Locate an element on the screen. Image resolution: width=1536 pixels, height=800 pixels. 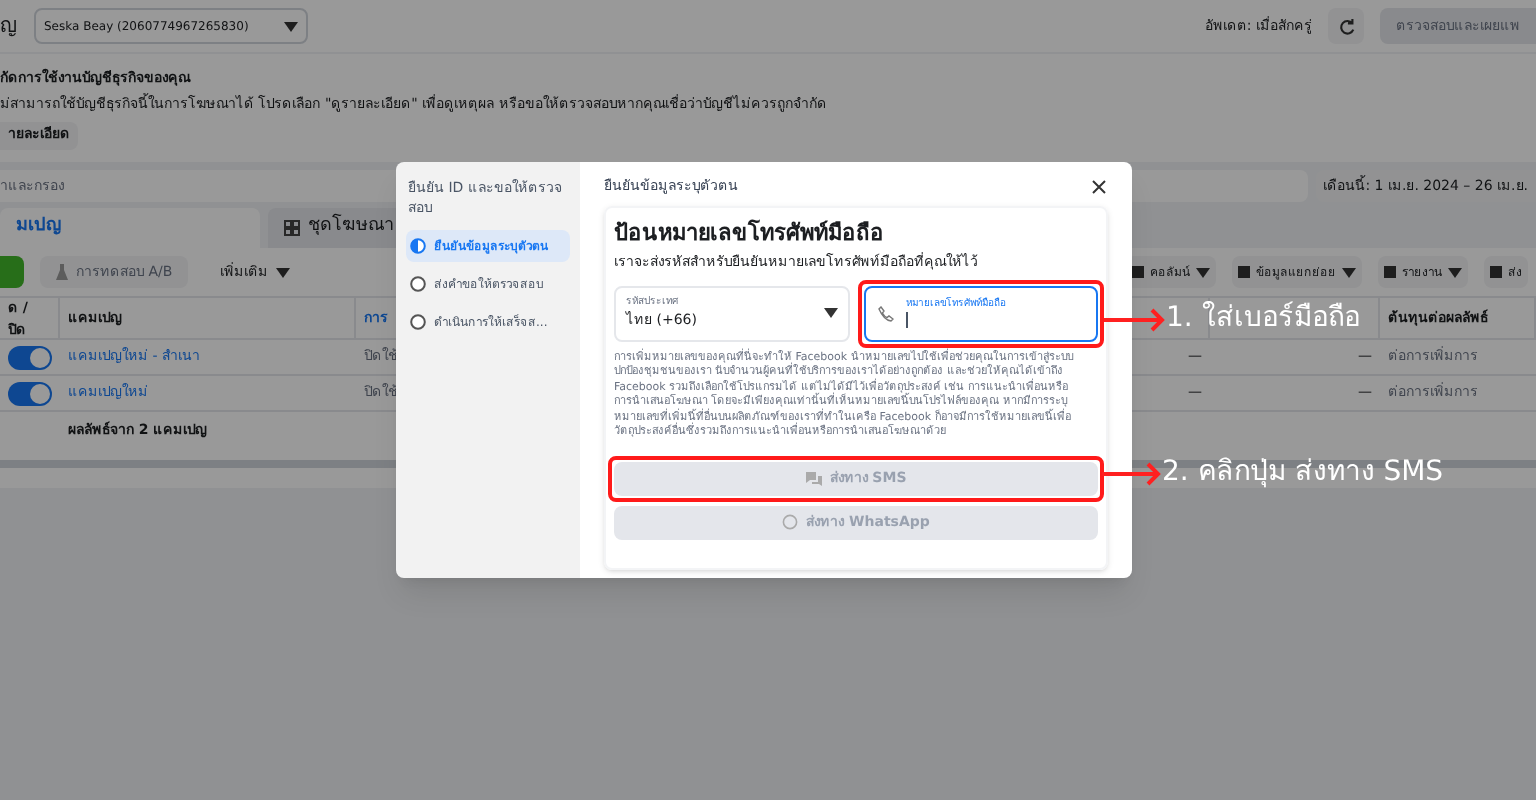
refresh-icon is located at coordinates (1346, 26).